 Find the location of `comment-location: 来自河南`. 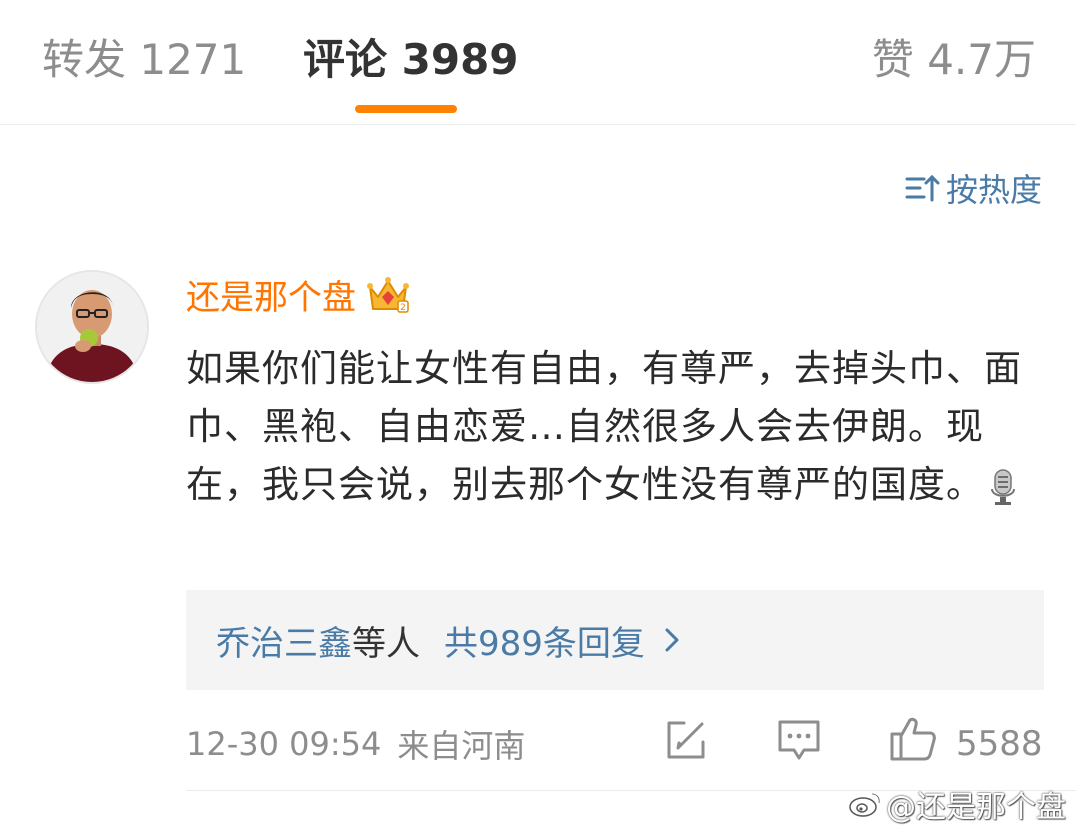

comment-location: 来自河南 is located at coordinates (461, 746).